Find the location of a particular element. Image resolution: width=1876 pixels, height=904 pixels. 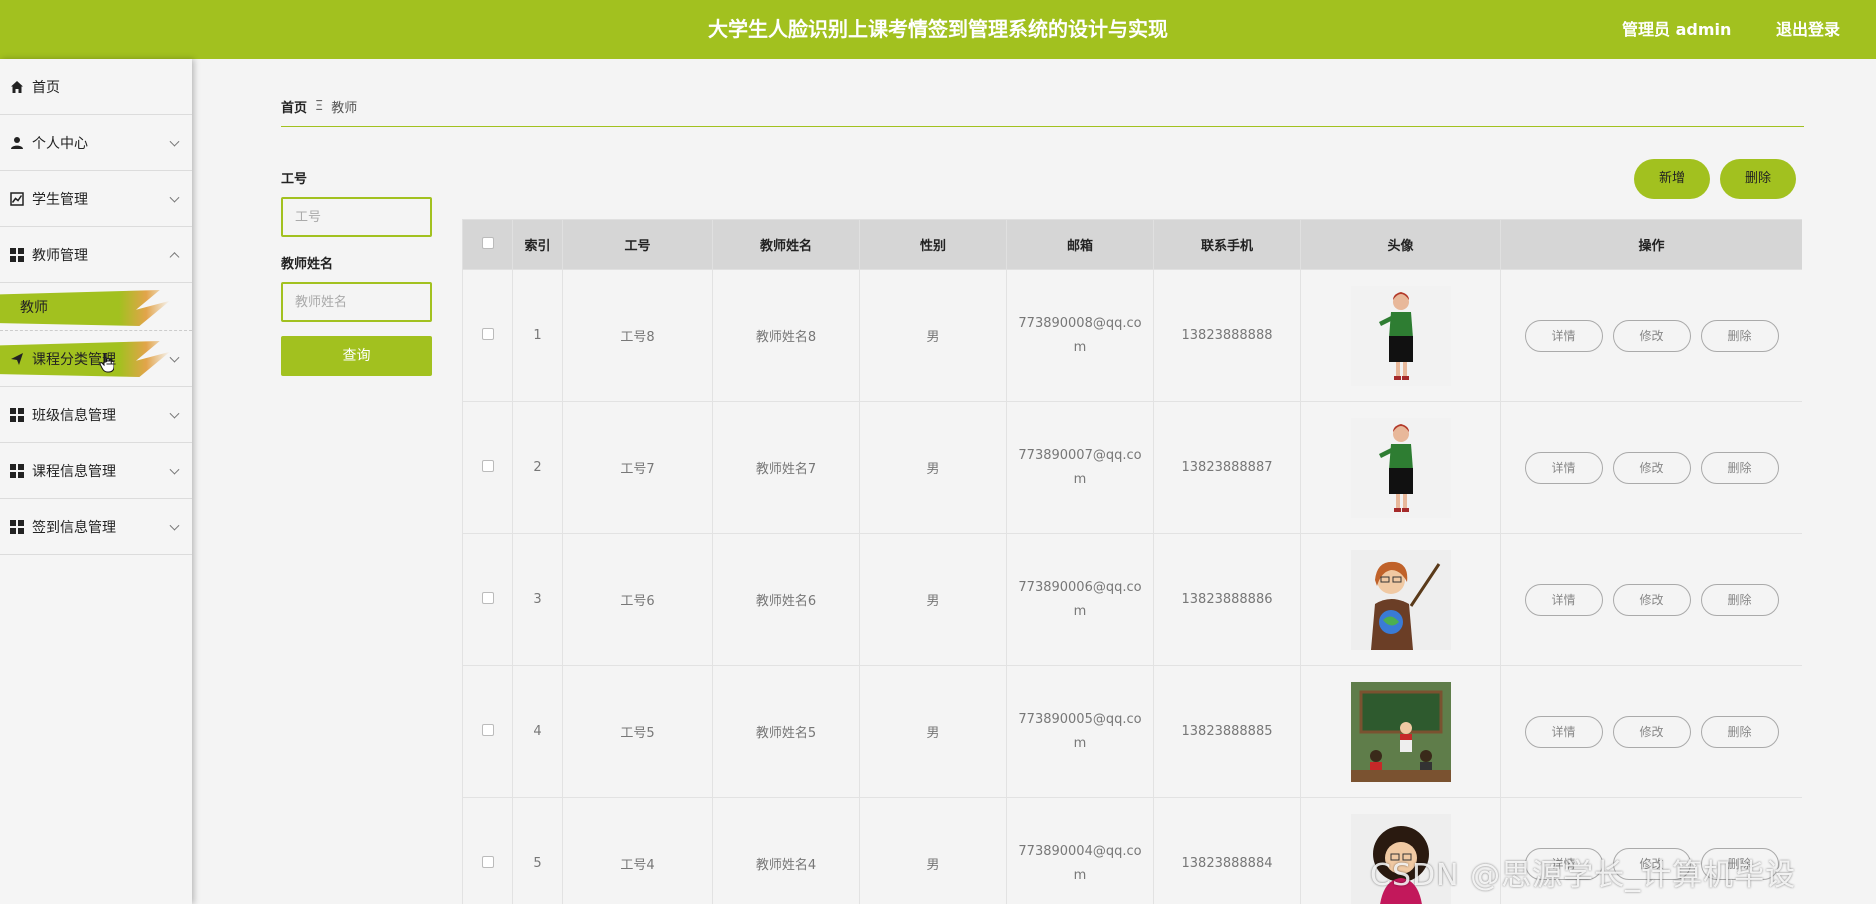

teacher-name-input is located at coordinates (356, 302).